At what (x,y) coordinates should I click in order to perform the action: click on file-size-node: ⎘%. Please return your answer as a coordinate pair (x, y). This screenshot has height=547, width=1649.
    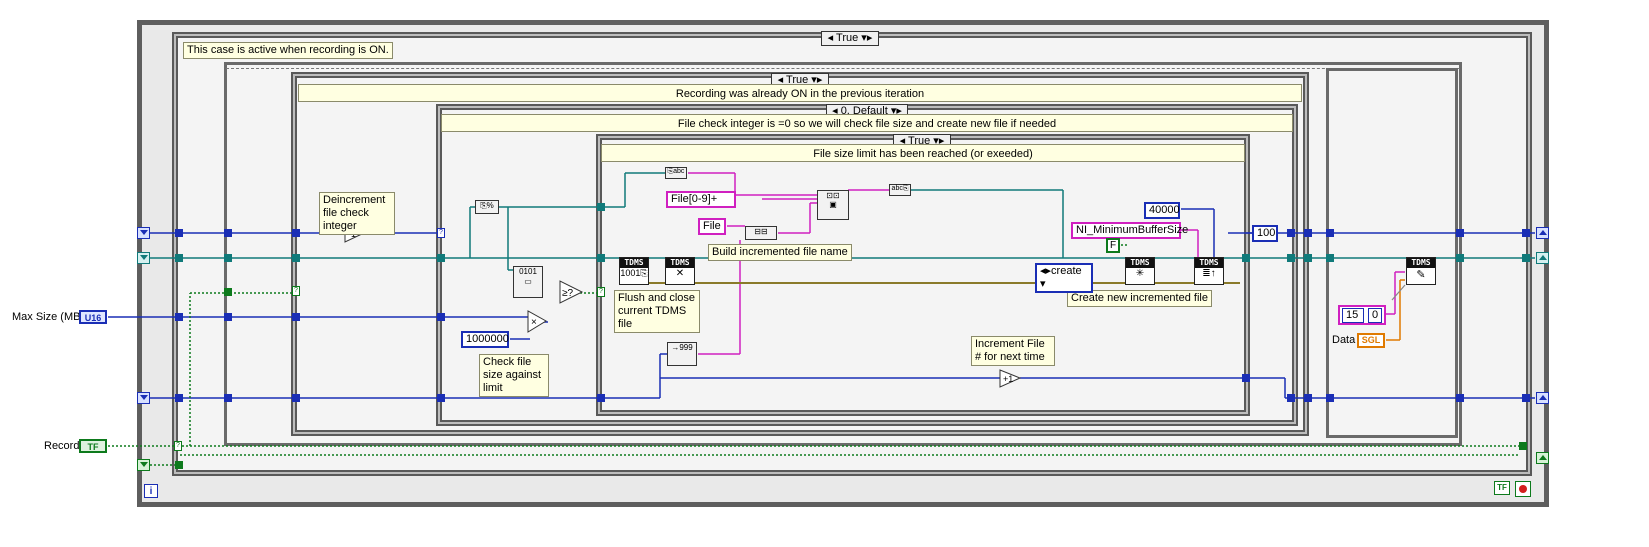
    Looking at the image, I should click on (487, 207).